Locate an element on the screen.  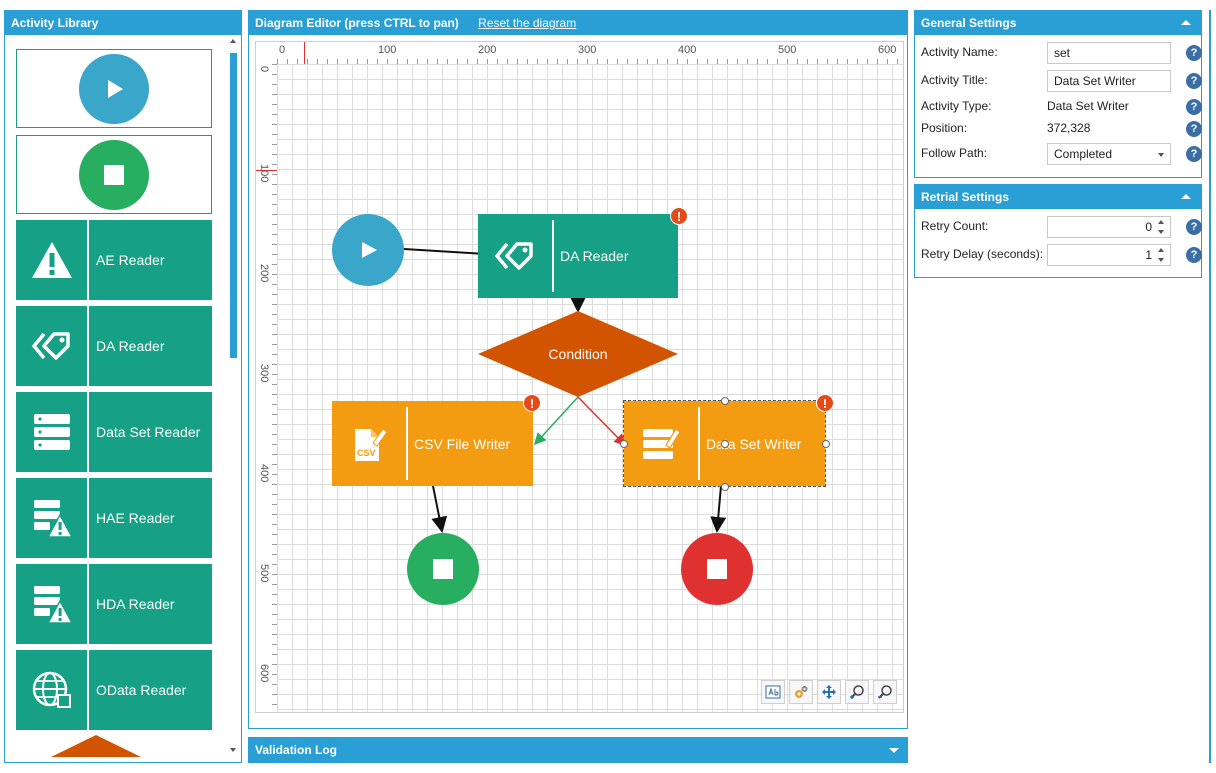
expand-icon is located at coordinates (894, 750).